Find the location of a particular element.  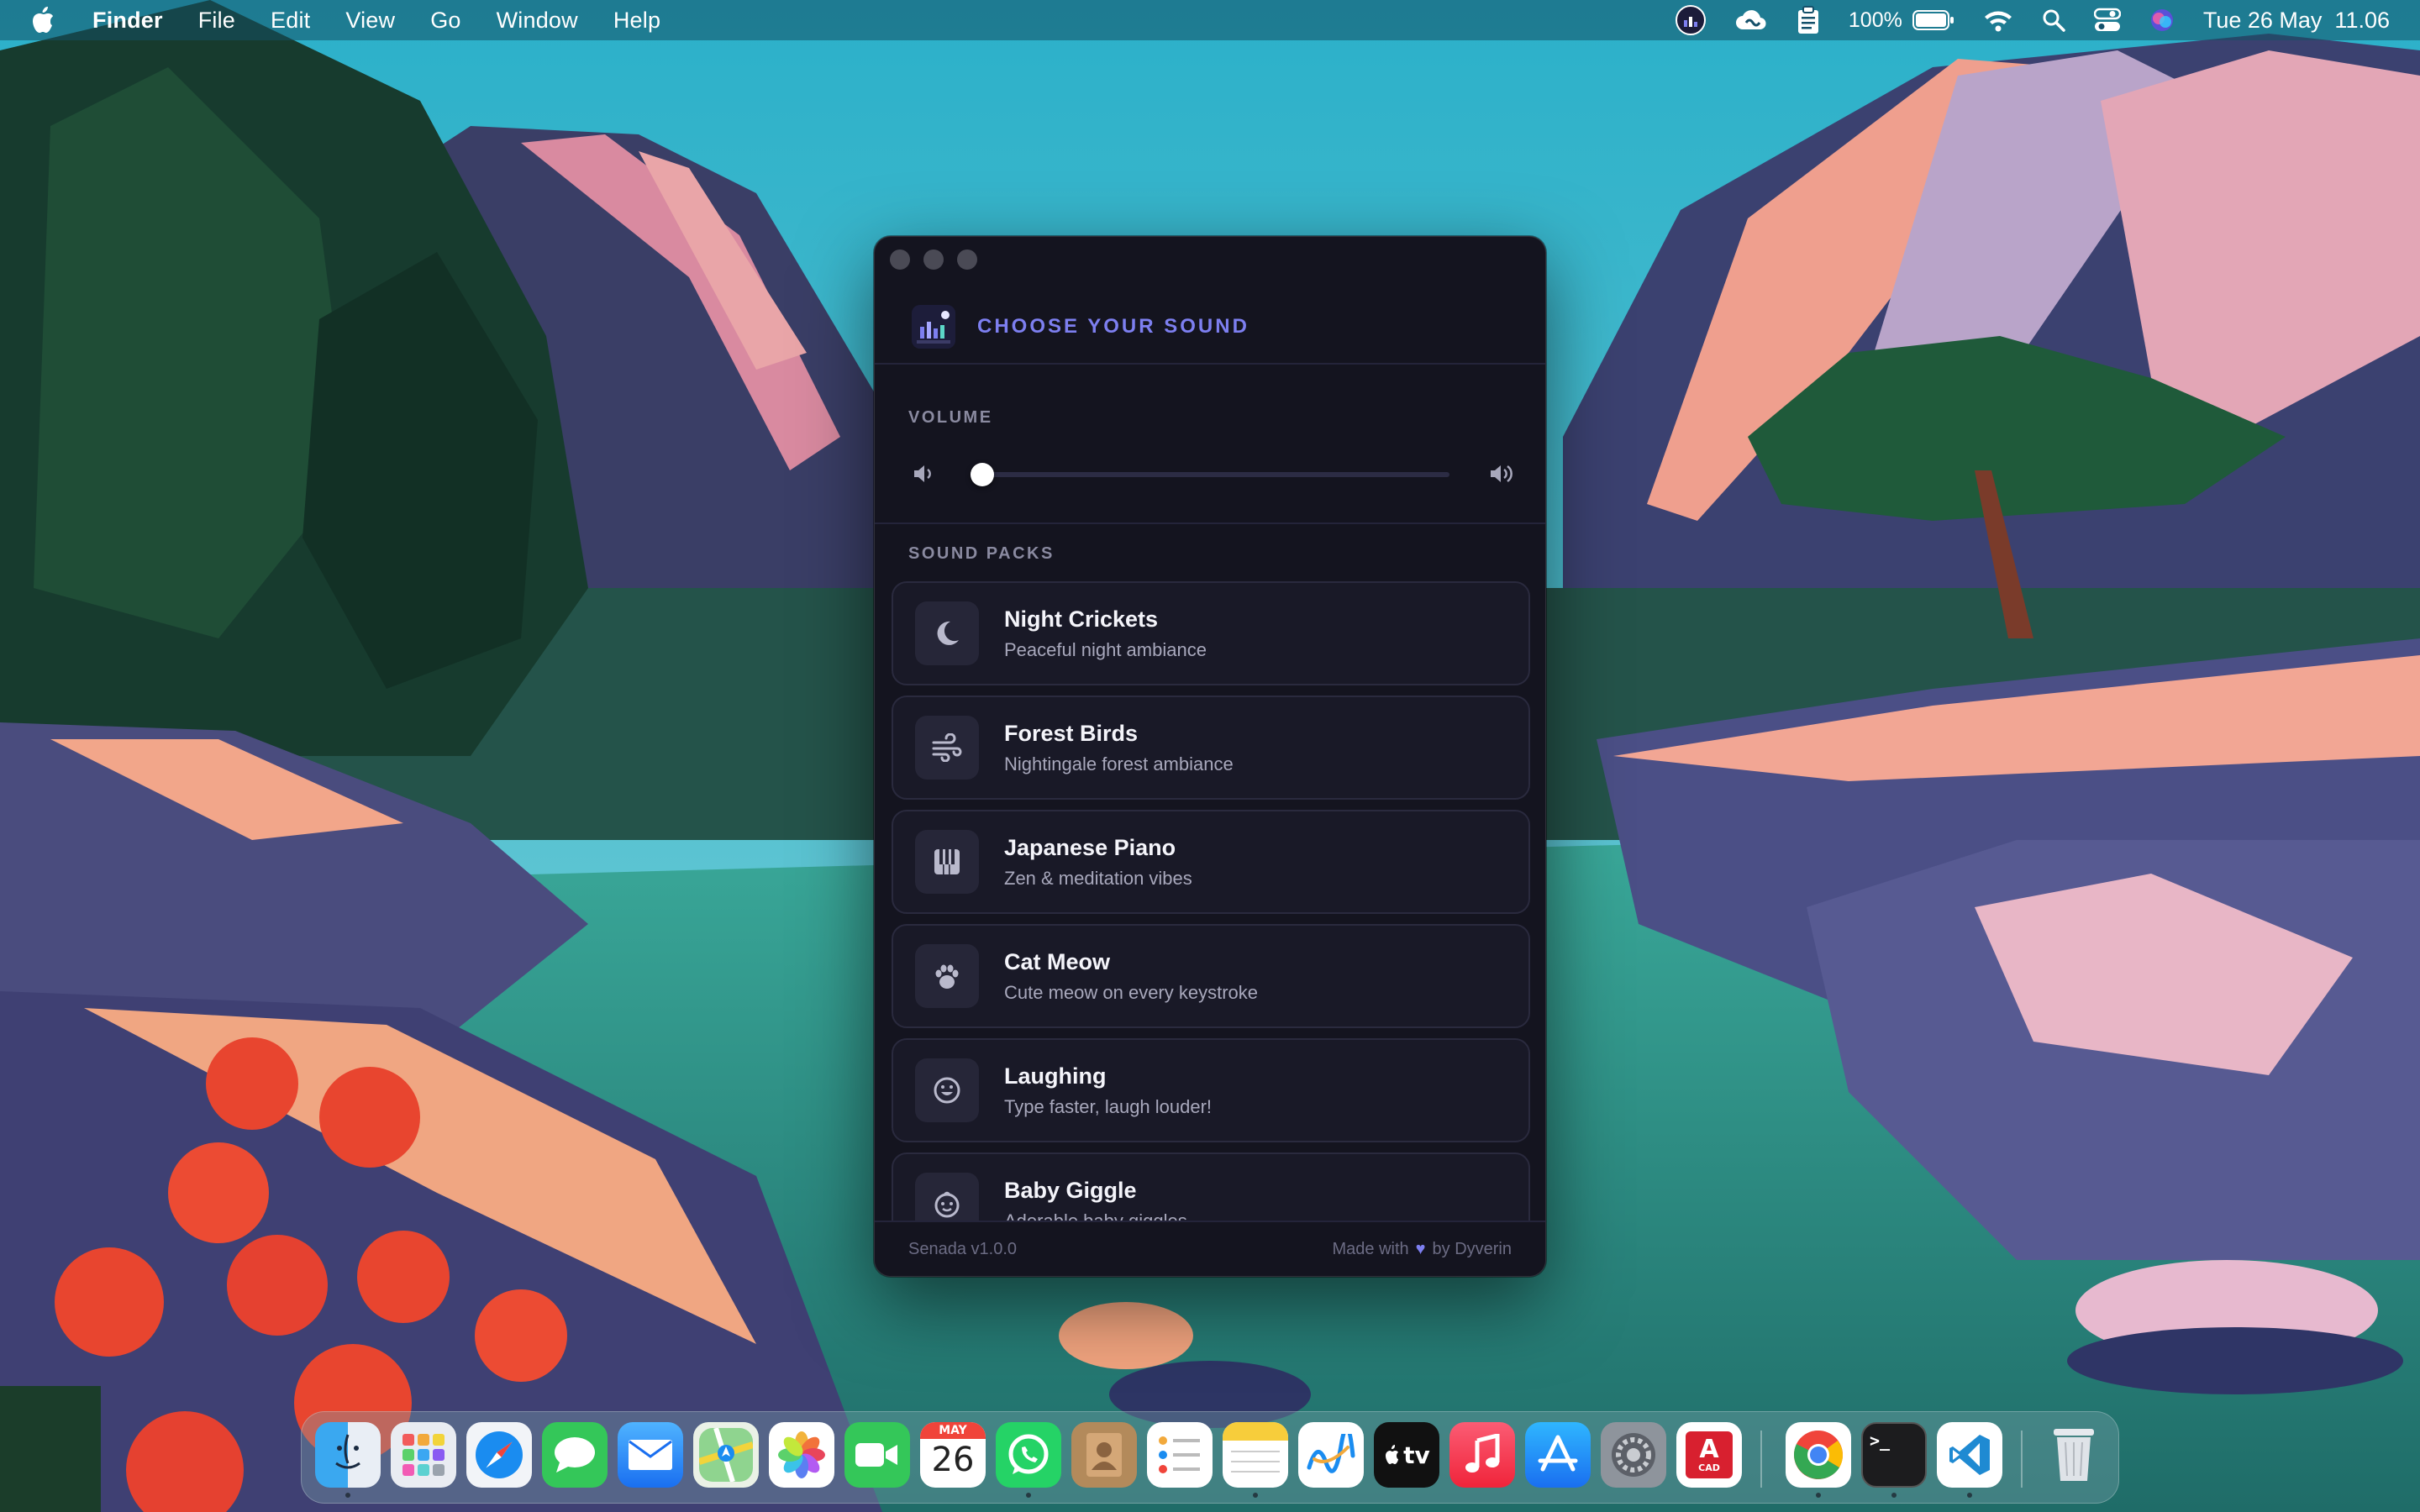

spotlight-search-icon is located at coordinates (2053, 20).